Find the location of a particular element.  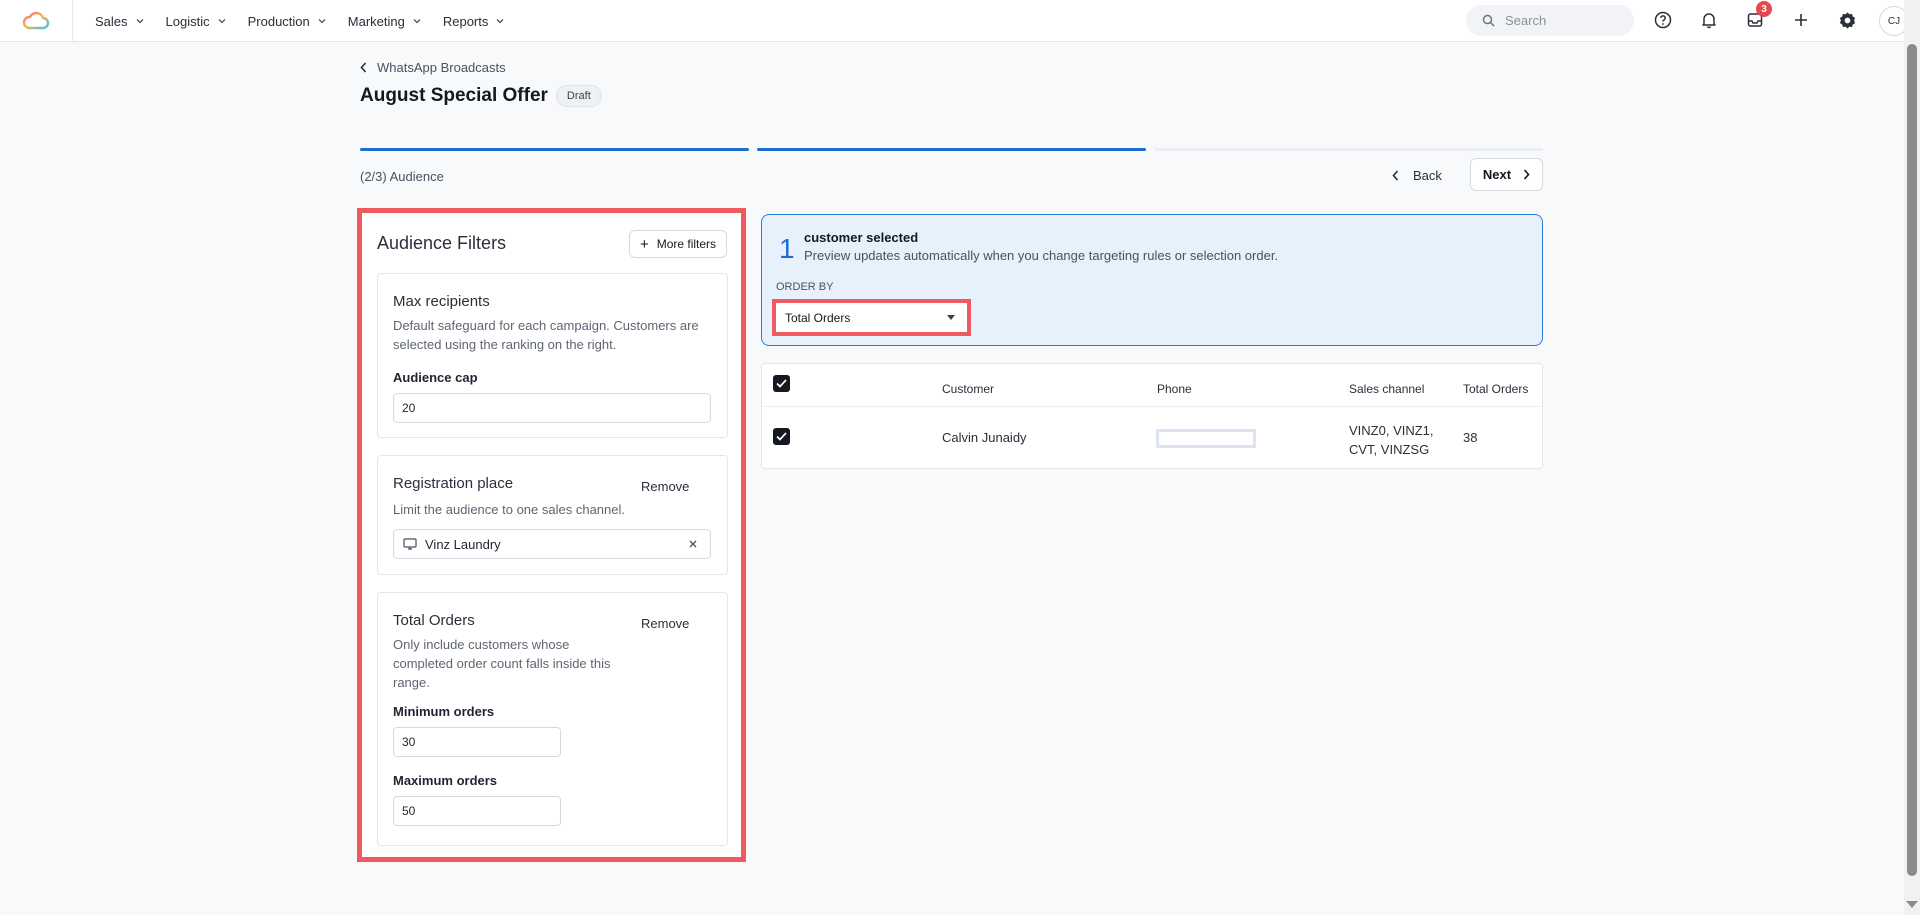

column-header-phone: Phone is located at coordinates (1174, 389).